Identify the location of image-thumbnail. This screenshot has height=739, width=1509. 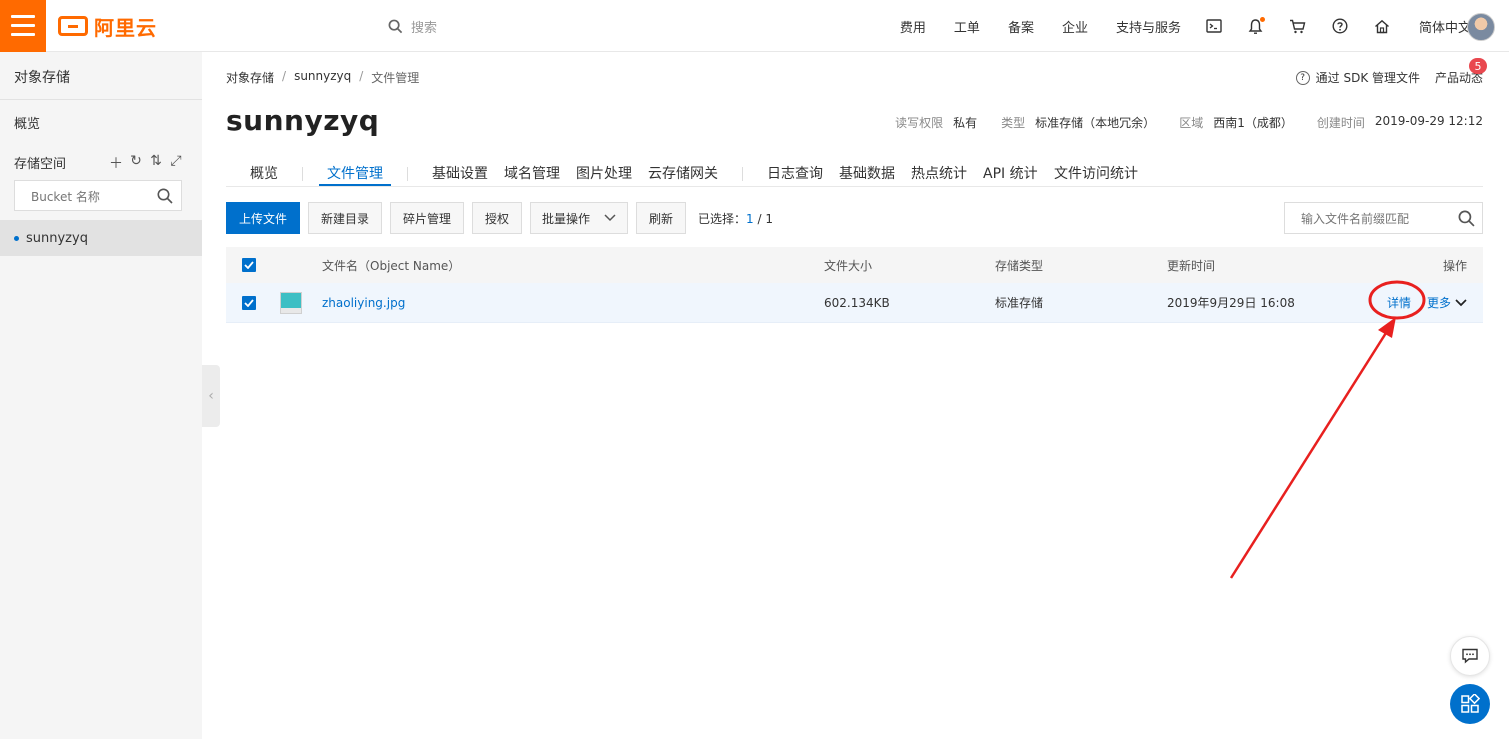
(291, 302).